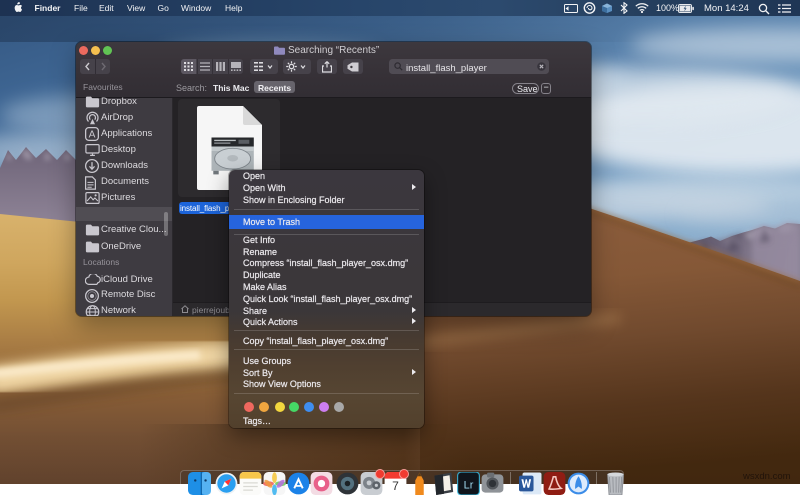  What do you see at coordinates (395, 486) in the screenshot?
I see `svg-text: 7` at bounding box center [395, 486].